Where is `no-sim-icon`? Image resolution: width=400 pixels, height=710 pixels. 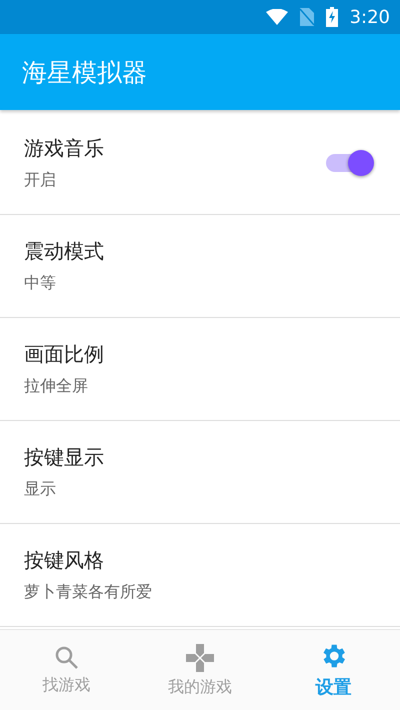
no-sim-icon is located at coordinates (307, 17).